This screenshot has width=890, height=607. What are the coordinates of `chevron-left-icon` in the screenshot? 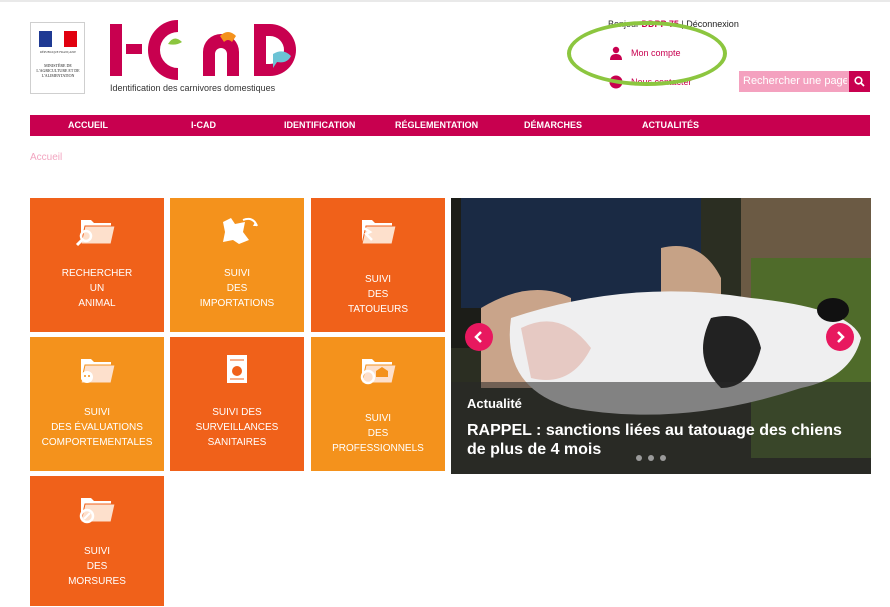 It's located at (478, 337).